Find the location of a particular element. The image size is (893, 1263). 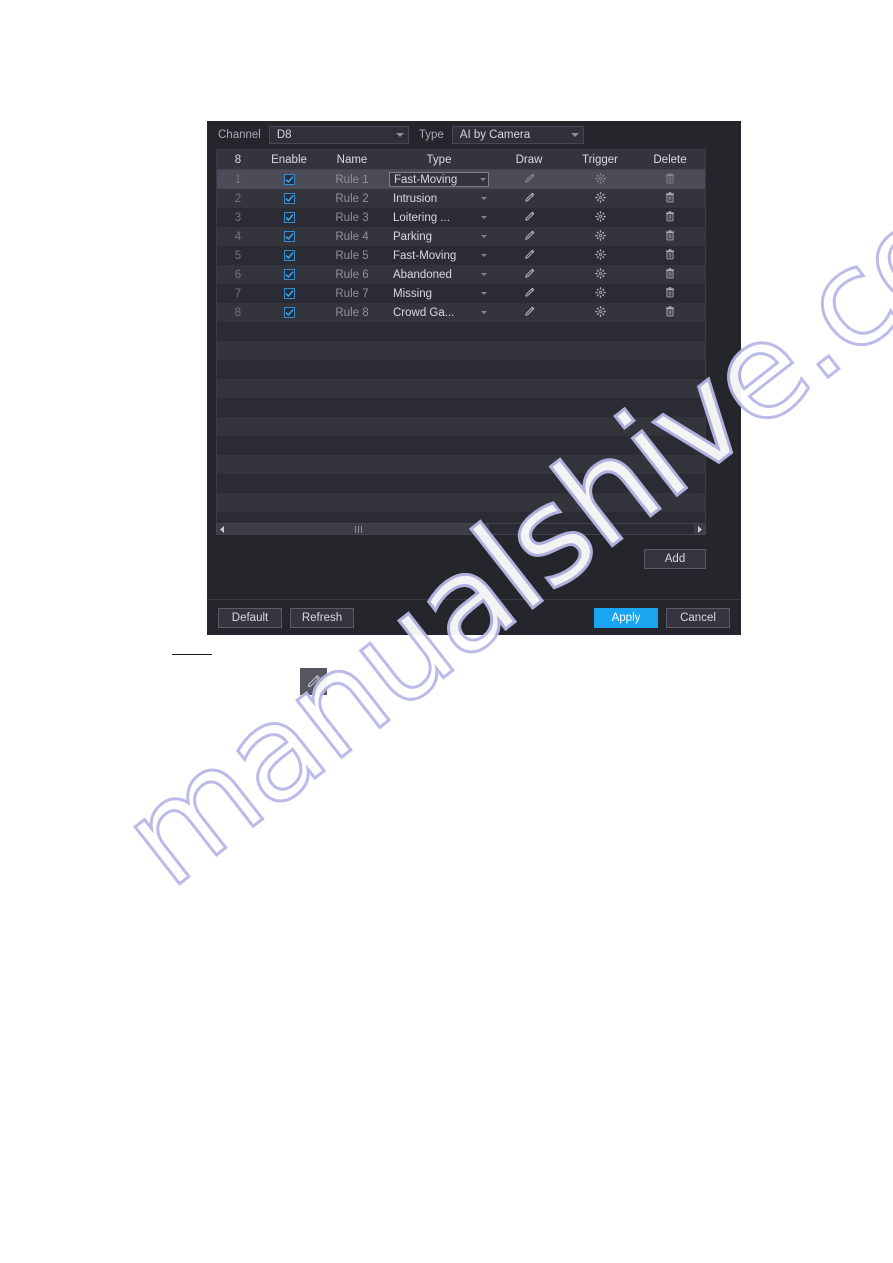

row-index: 1 is located at coordinates (238, 179).